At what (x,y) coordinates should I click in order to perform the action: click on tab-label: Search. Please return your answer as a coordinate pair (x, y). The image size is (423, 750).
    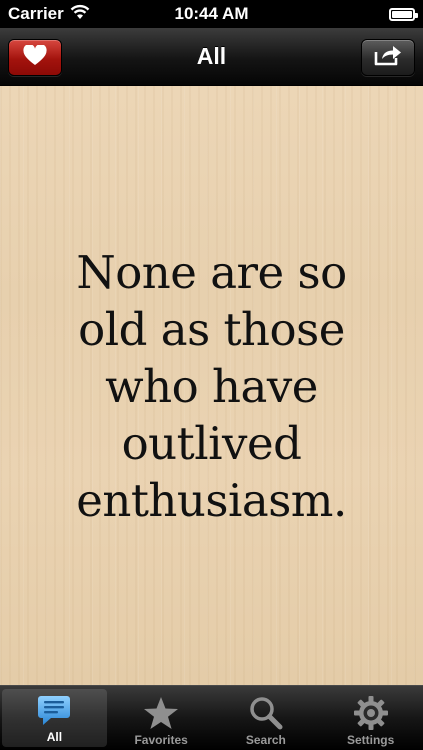
    Looking at the image, I should click on (265, 740).